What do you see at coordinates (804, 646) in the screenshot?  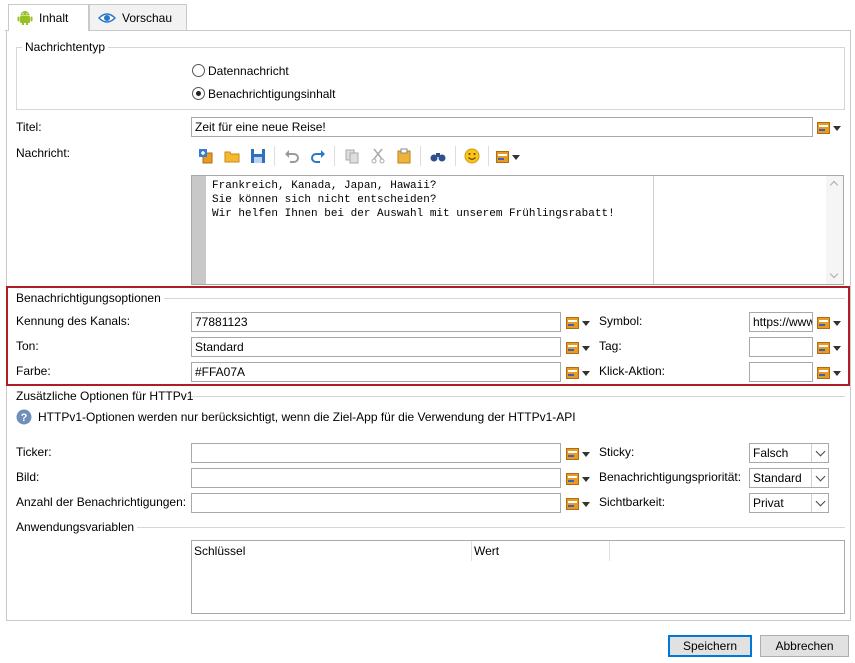 I see `cancel-button: Abbrechen` at bounding box center [804, 646].